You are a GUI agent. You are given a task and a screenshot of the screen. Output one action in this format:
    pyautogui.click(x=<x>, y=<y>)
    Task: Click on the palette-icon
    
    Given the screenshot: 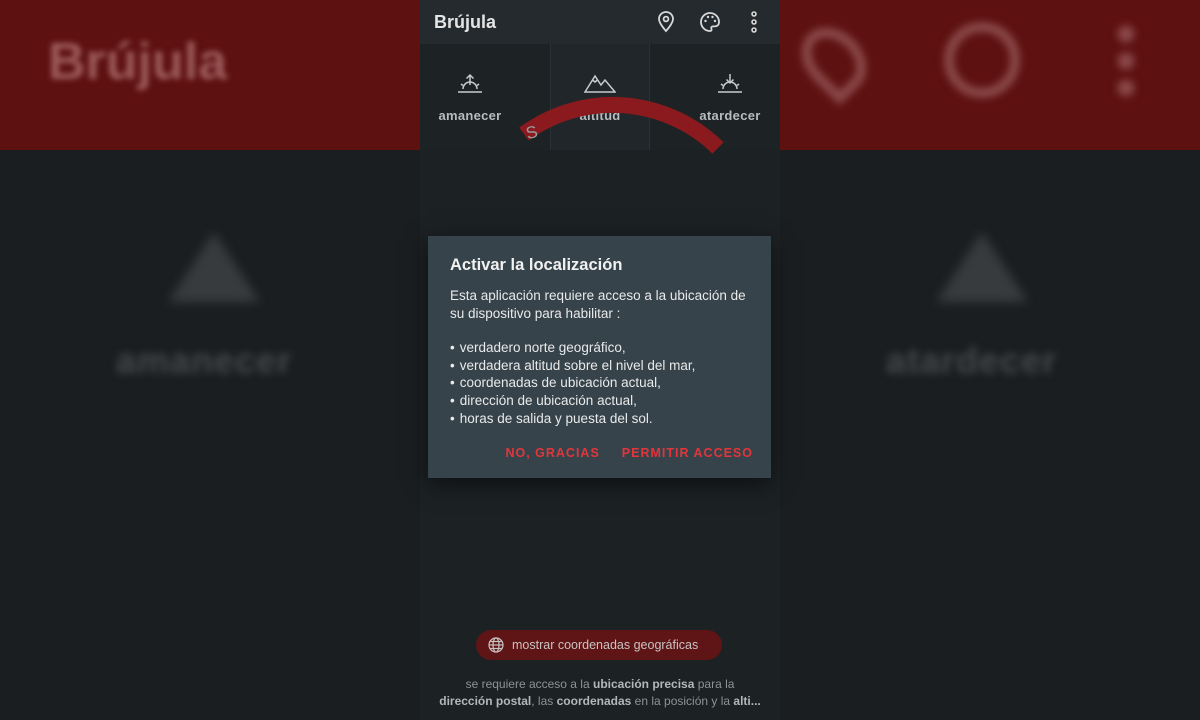 What is the action you would take?
    pyautogui.click(x=710, y=22)
    